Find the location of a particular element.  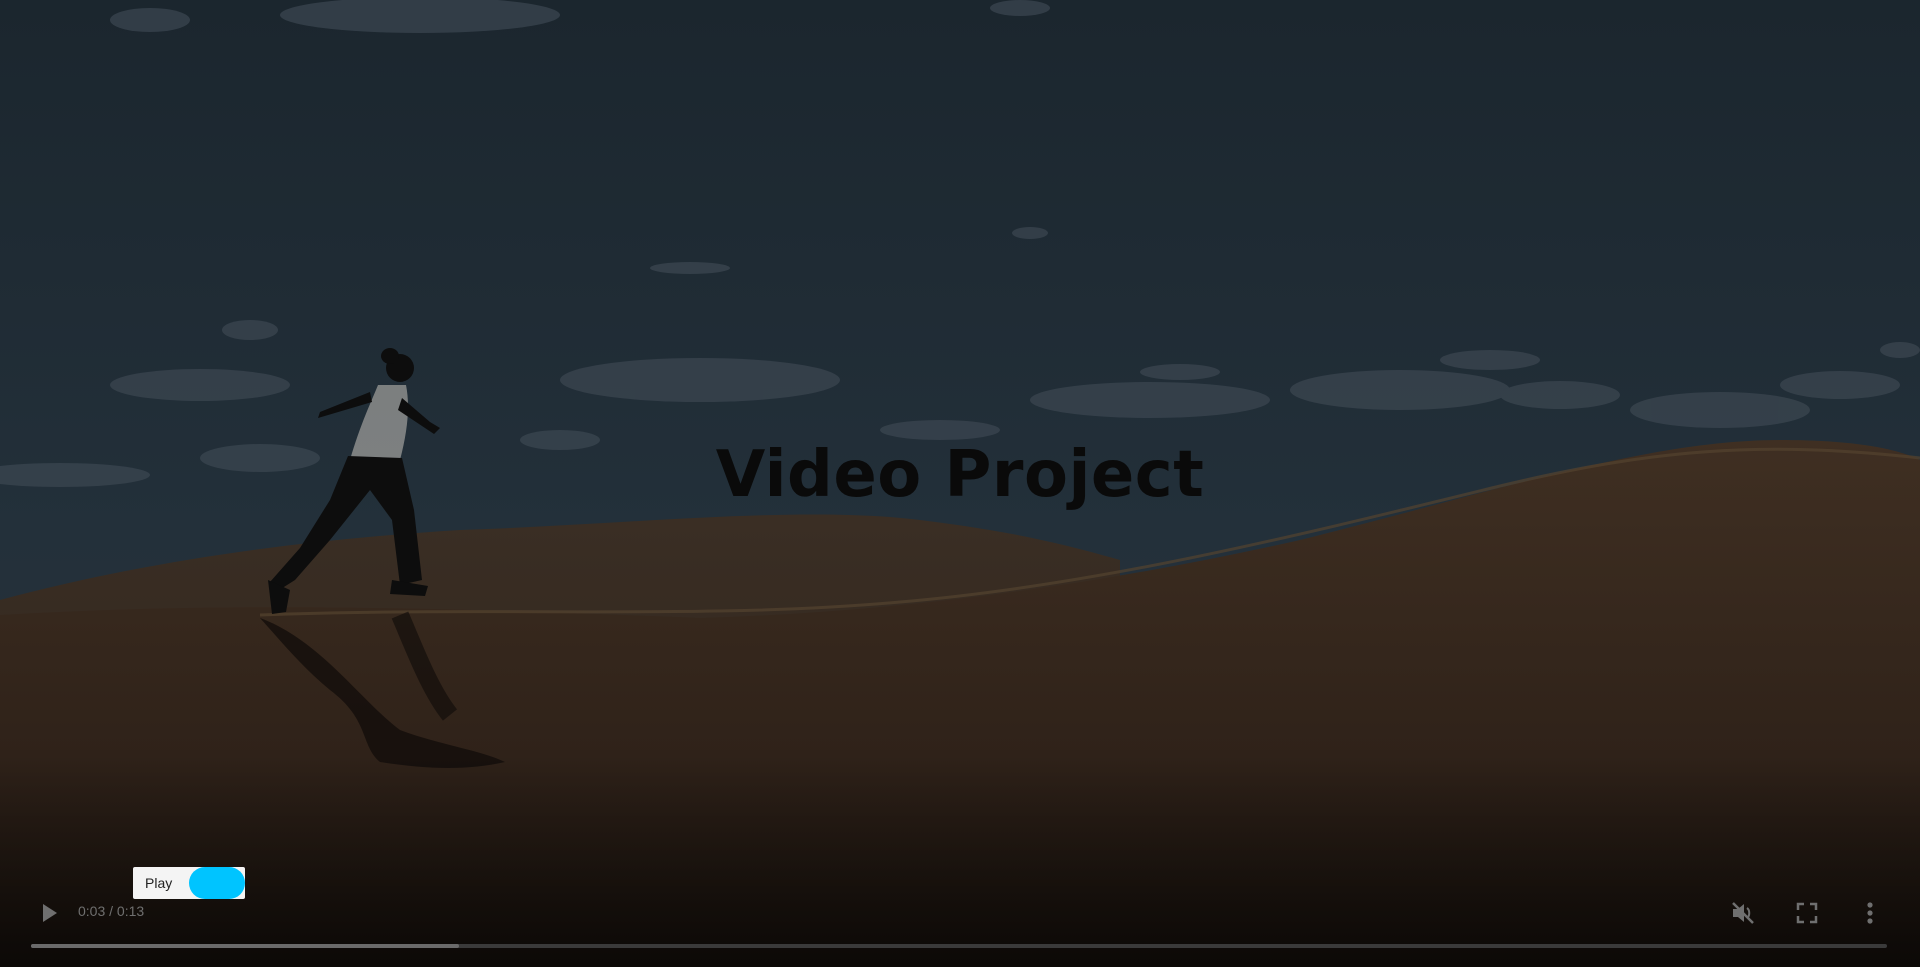

video-controls: 0:03 / 0:13 is located at coordinates (960, 928).